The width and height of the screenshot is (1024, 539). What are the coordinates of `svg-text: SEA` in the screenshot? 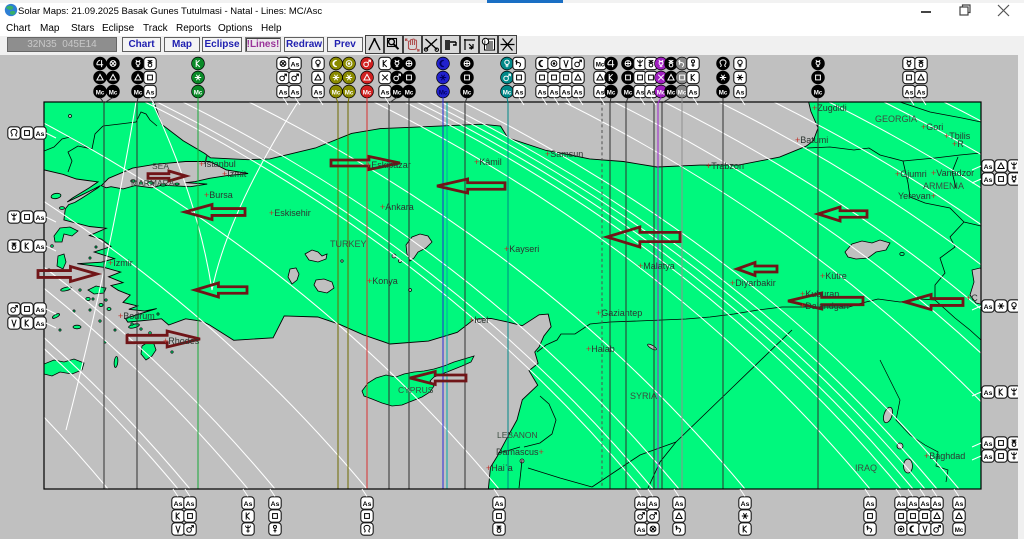 It's located at (160, 166).